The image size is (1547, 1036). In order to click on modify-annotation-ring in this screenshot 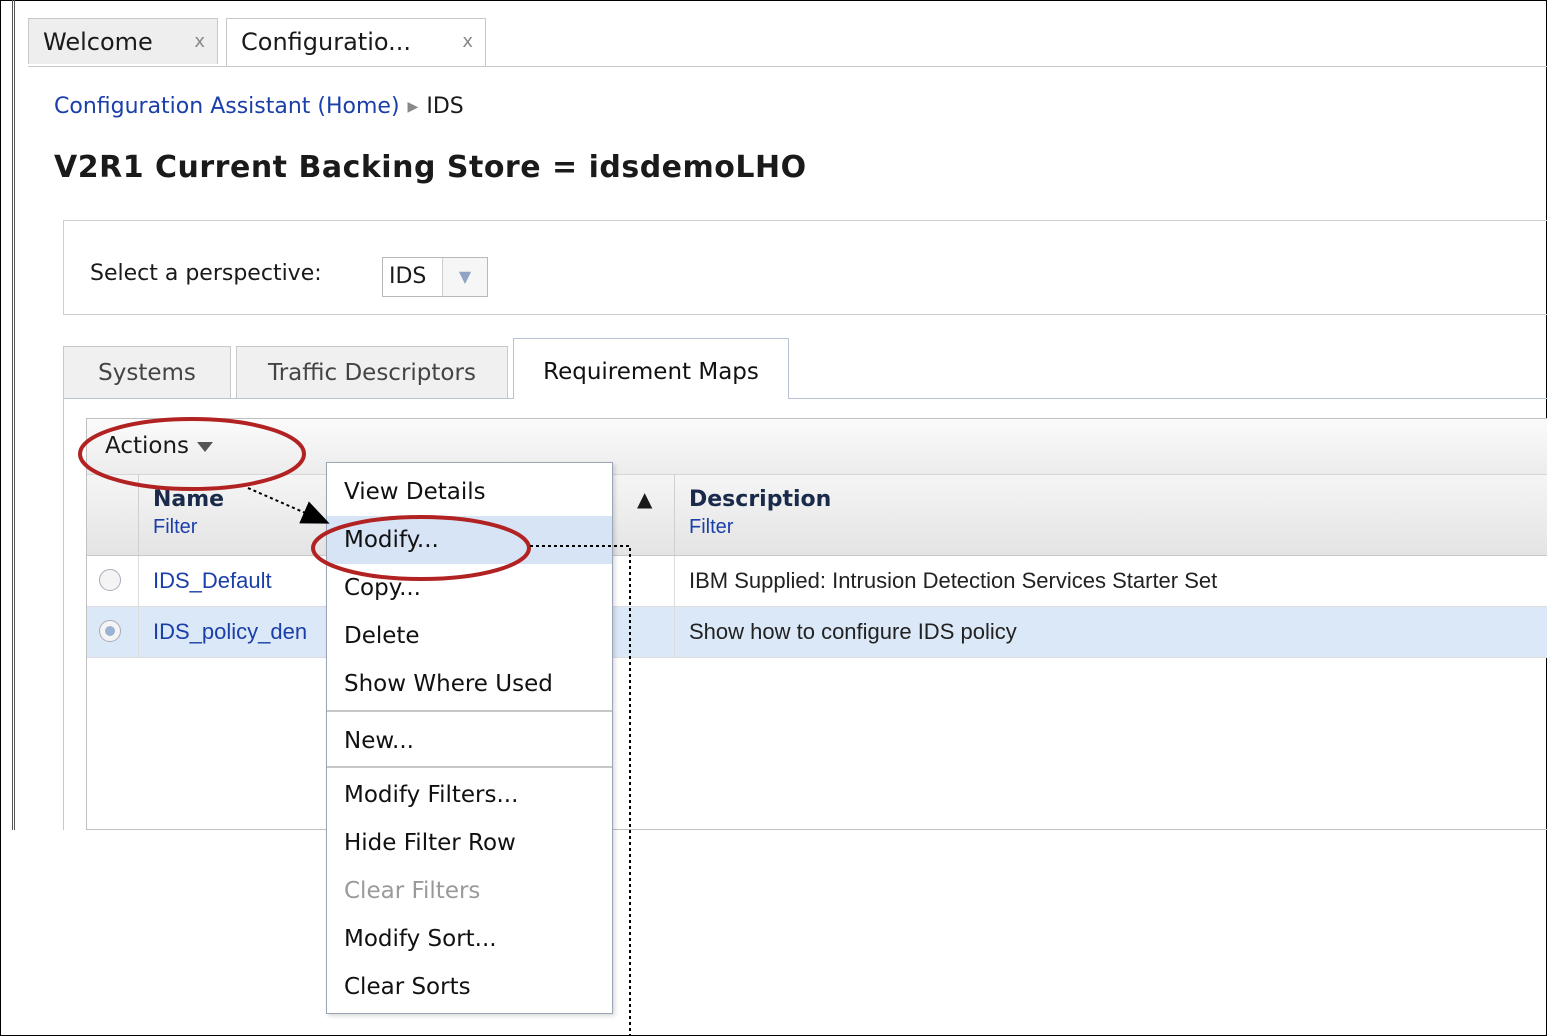, I will do `click(421, 548)`.